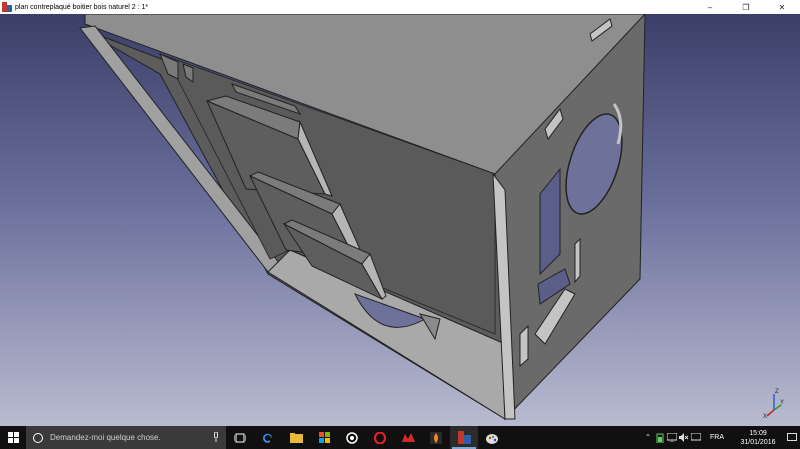 The height and width of the screenshot is (449, 800). I want to click on windows-logo-icon, so click(13, 437).